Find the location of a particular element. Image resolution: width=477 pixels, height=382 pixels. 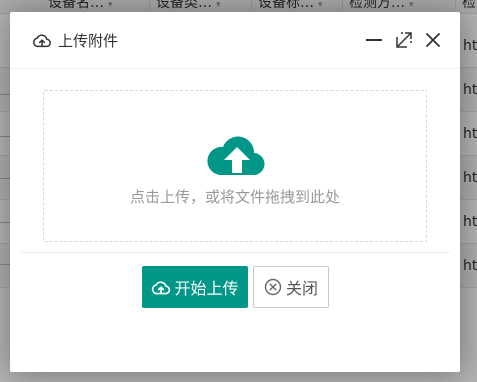

circle-x-icon is located at coordinates (273, 287).